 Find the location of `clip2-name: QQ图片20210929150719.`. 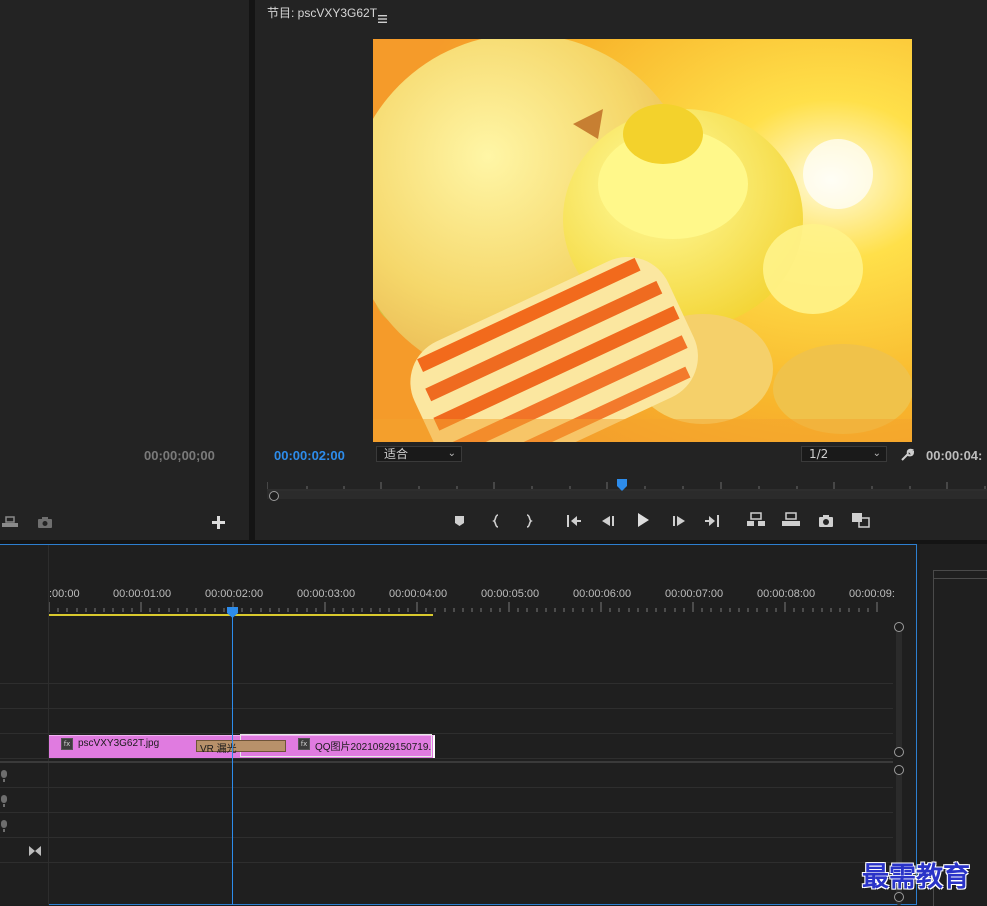

clip2-name: QQ图片20210929150719. is located at coordinates (373, 747).